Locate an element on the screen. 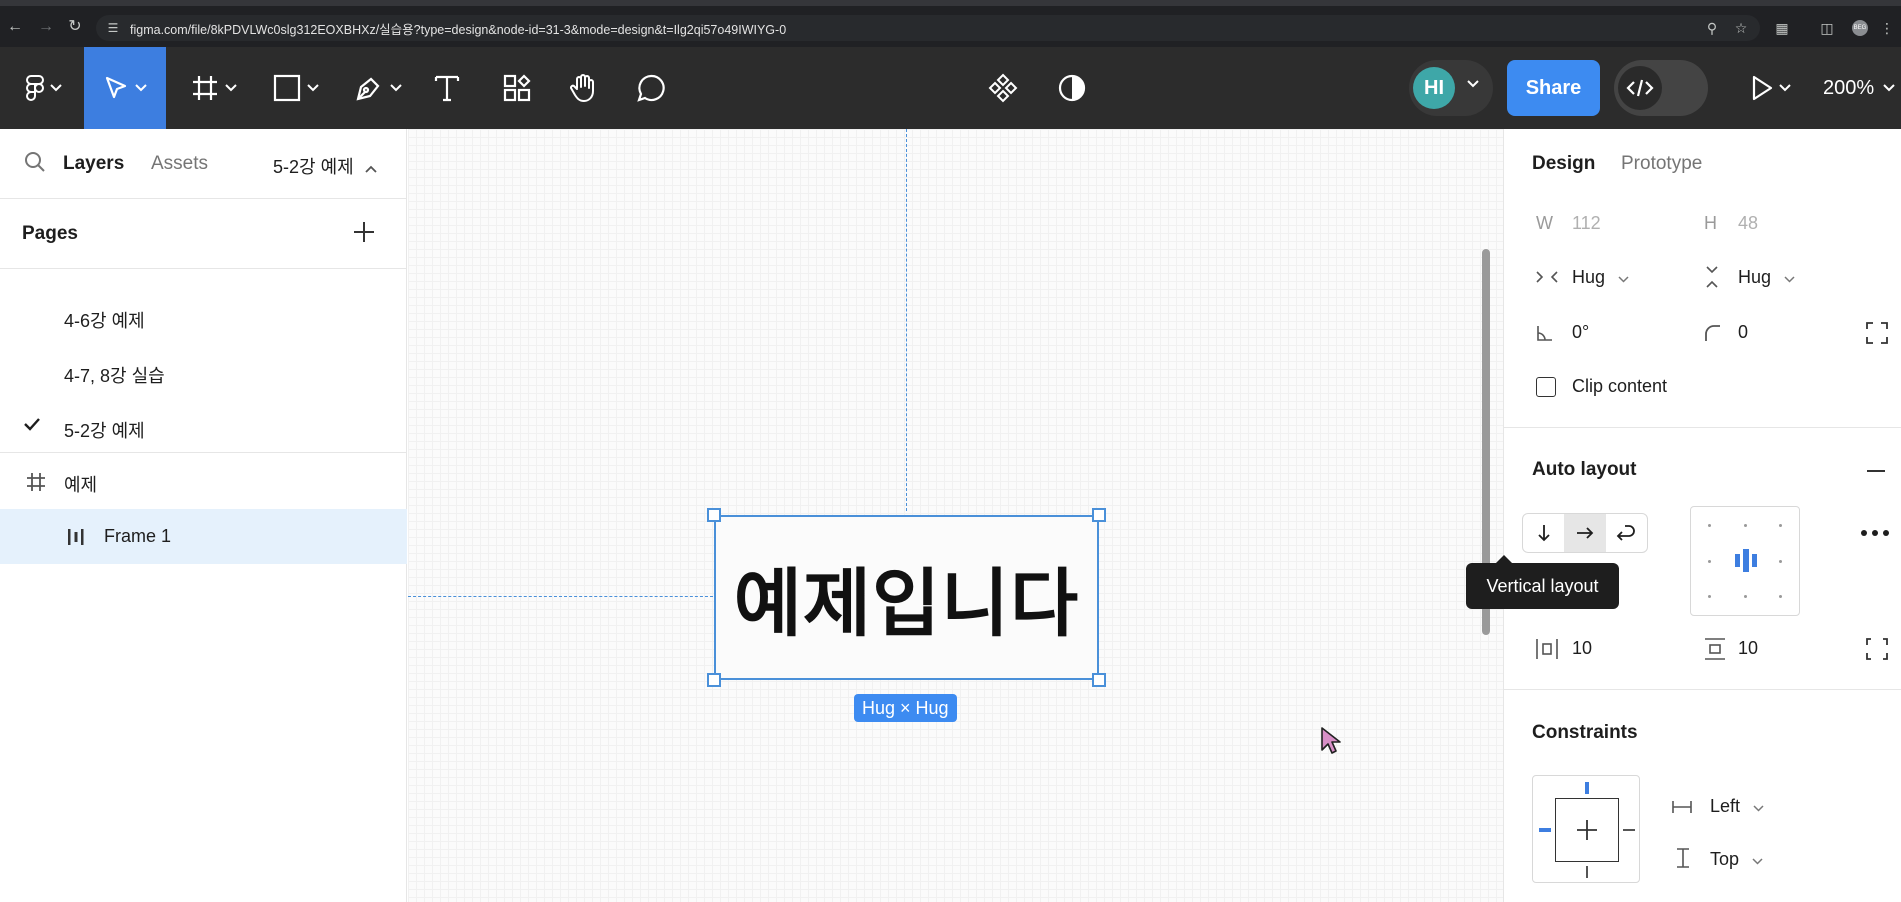  browser-menu-icon: ⋮ is located at coordinates (1887, 28).